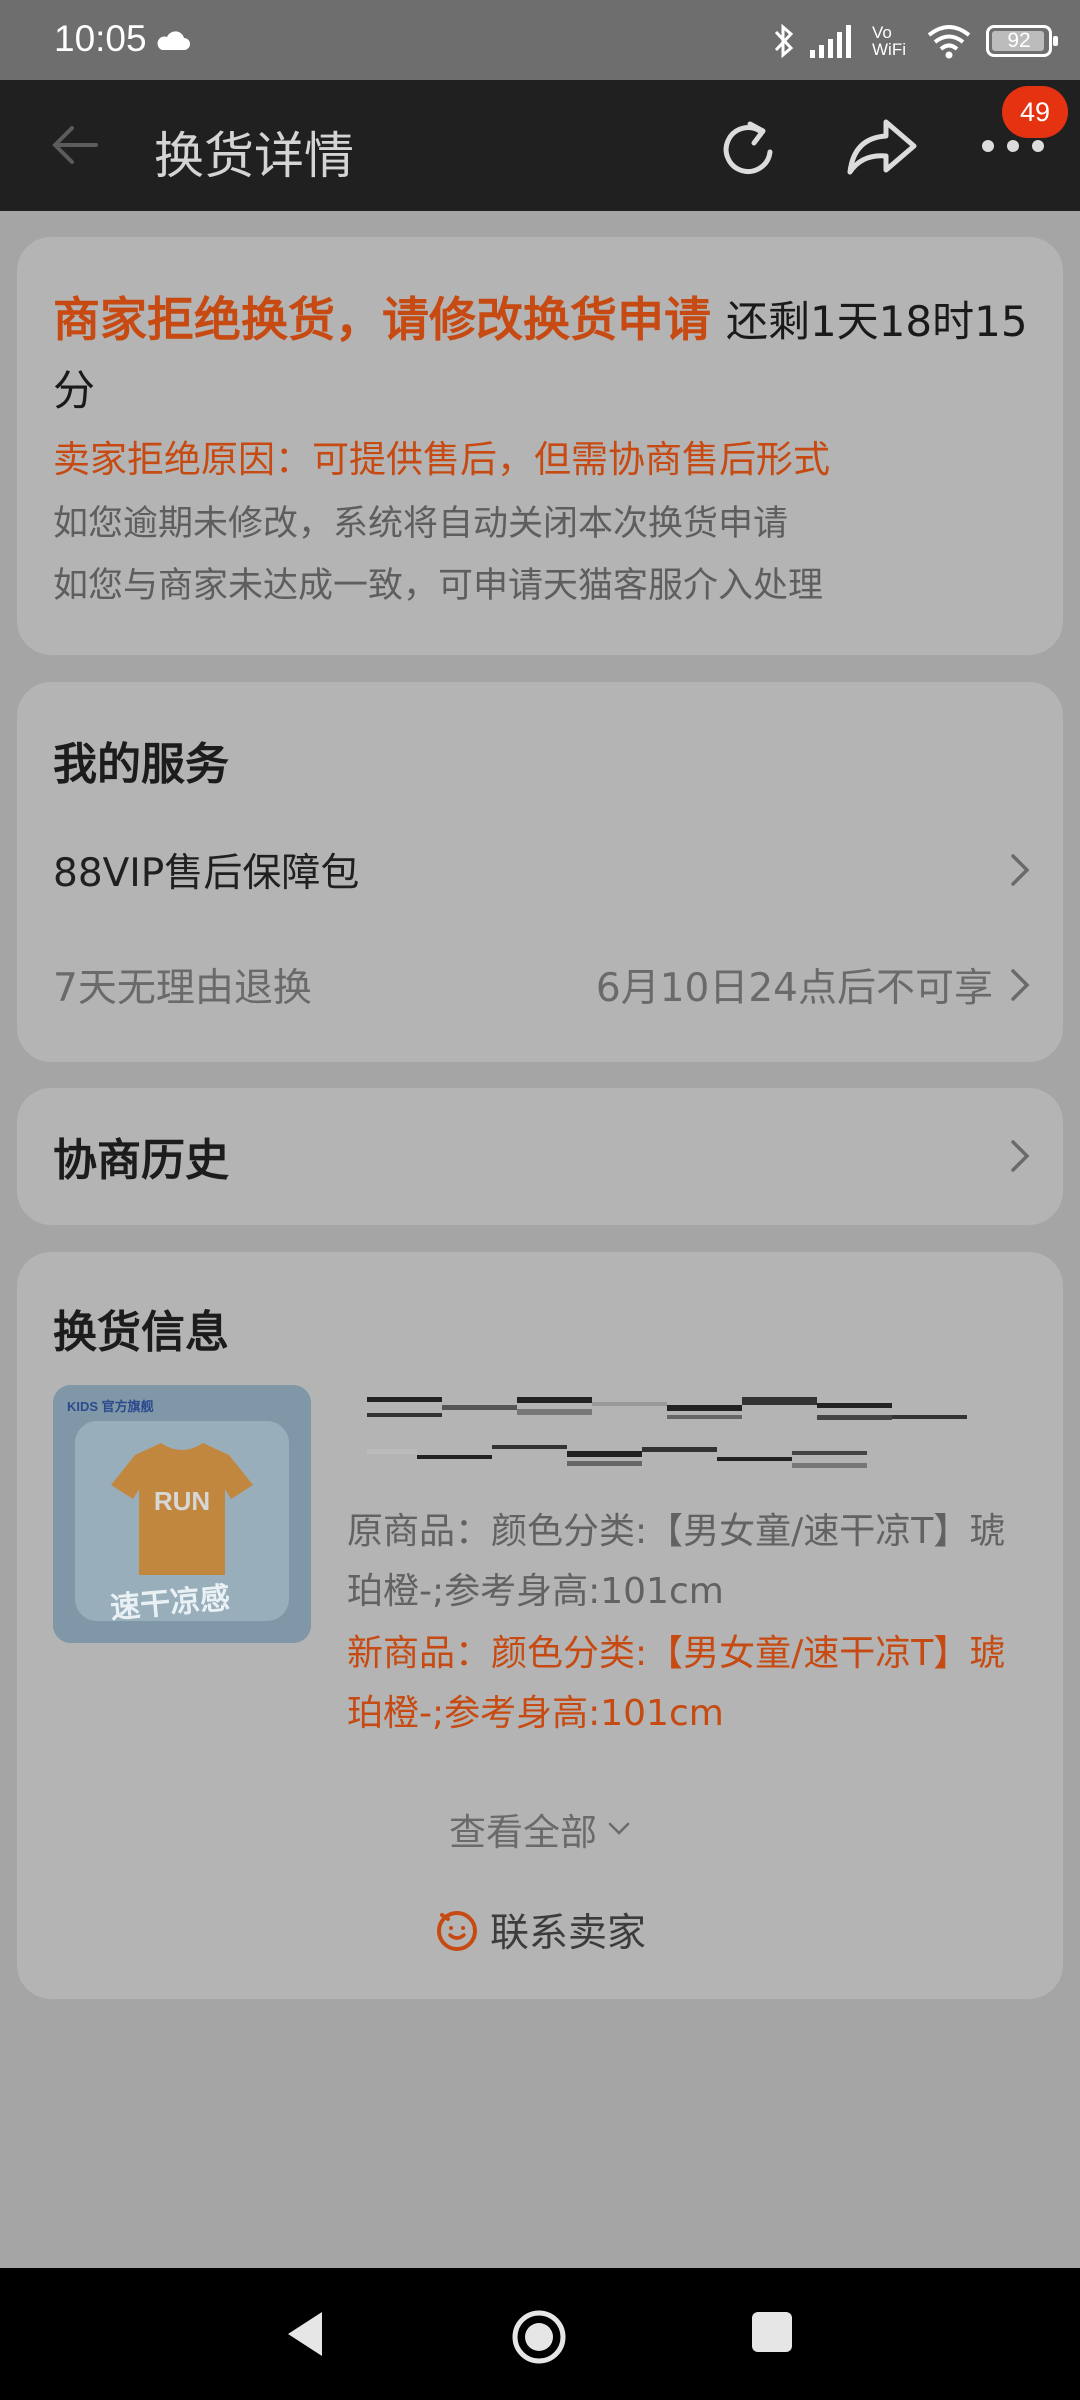  I want to click on smile-icon, so click(456, 1931).